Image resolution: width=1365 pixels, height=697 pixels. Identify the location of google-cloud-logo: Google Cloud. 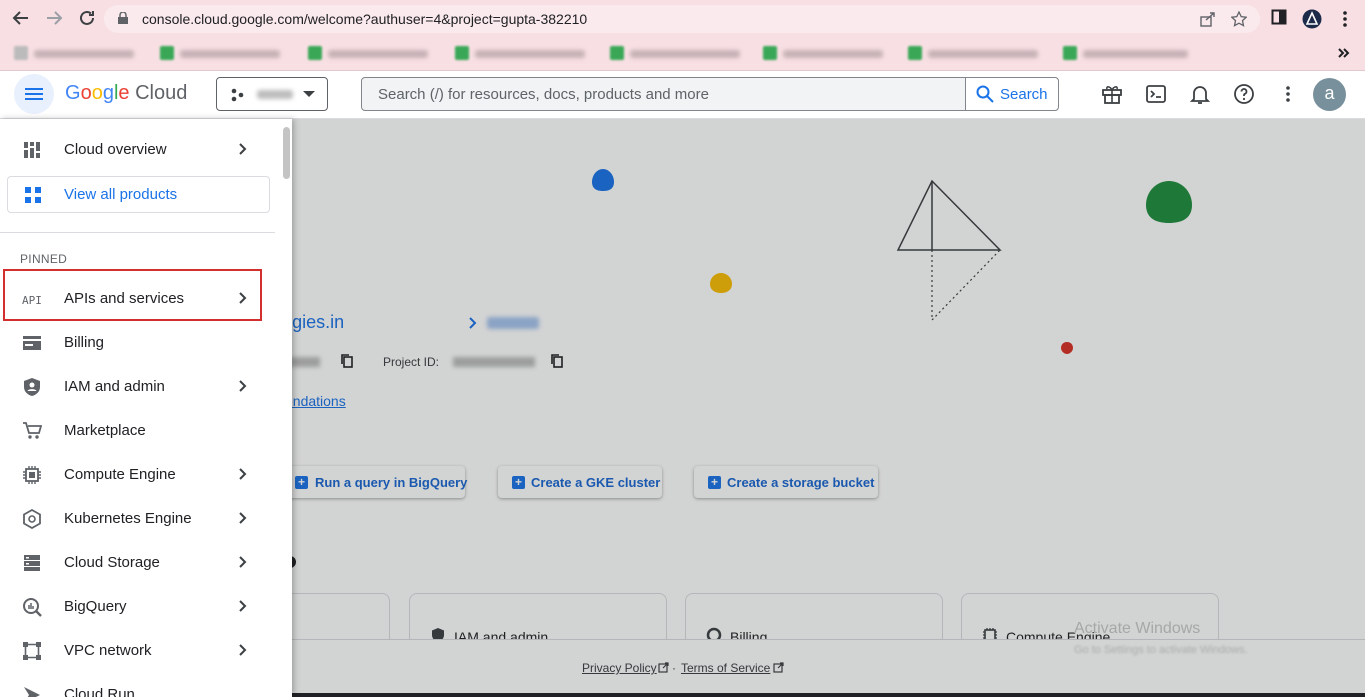
(126, 93).